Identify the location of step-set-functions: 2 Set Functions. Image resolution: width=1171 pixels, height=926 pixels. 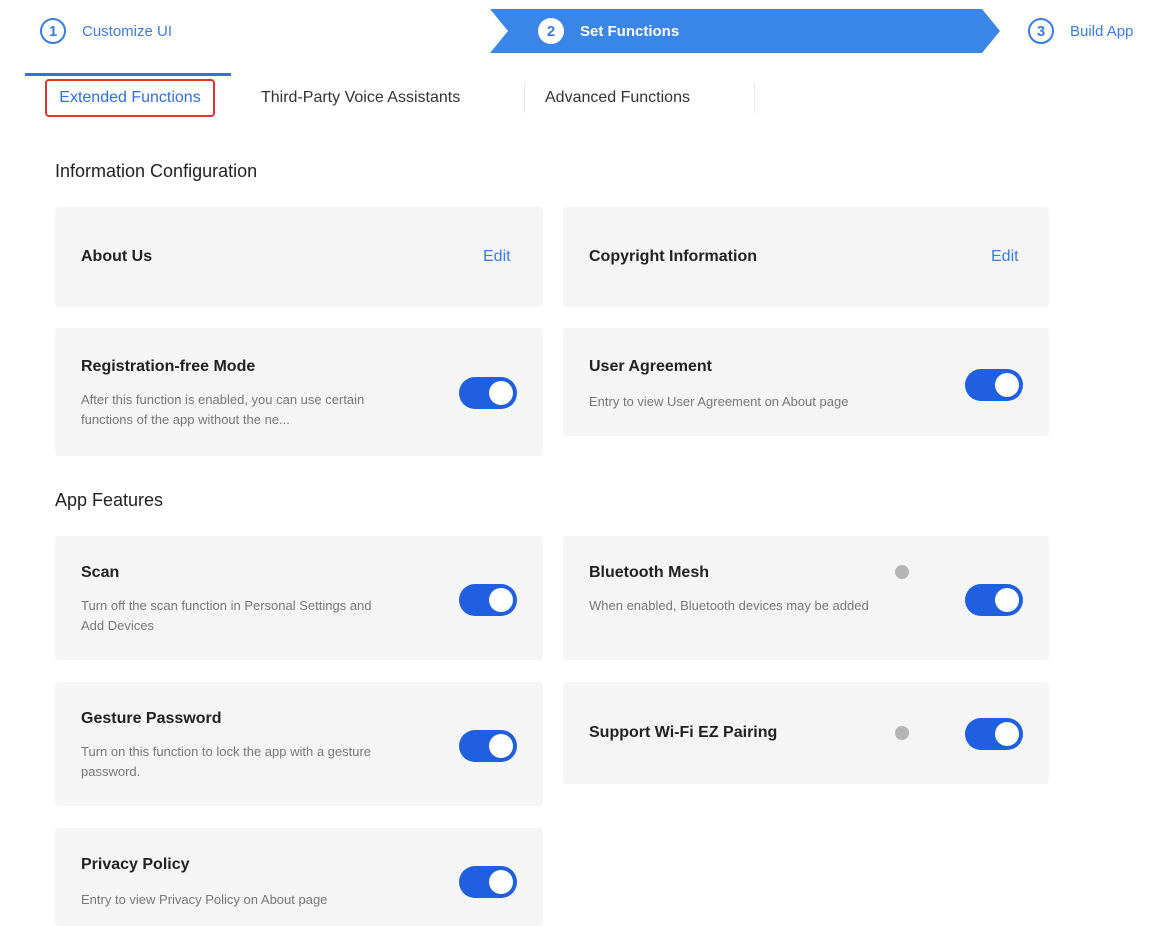
(608, 31).